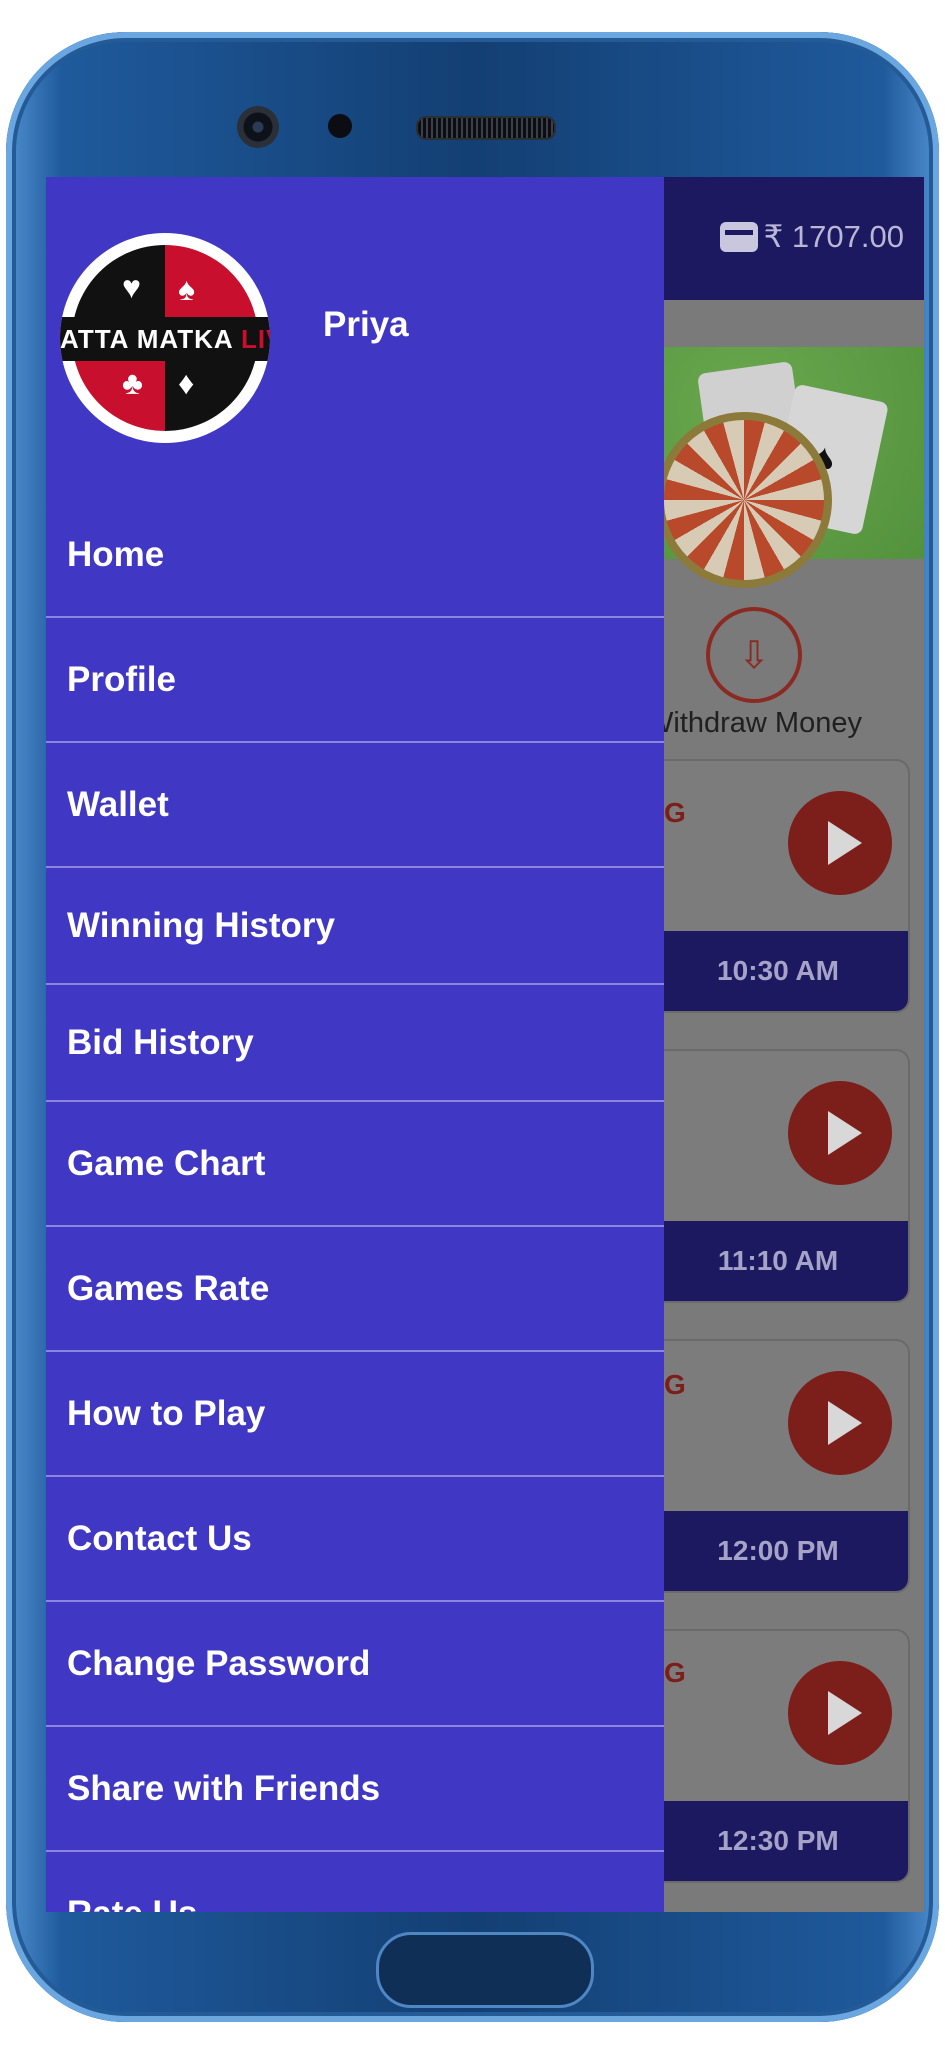  I want to click on menu-item-winning-history: Winning History, so click(355, 926).